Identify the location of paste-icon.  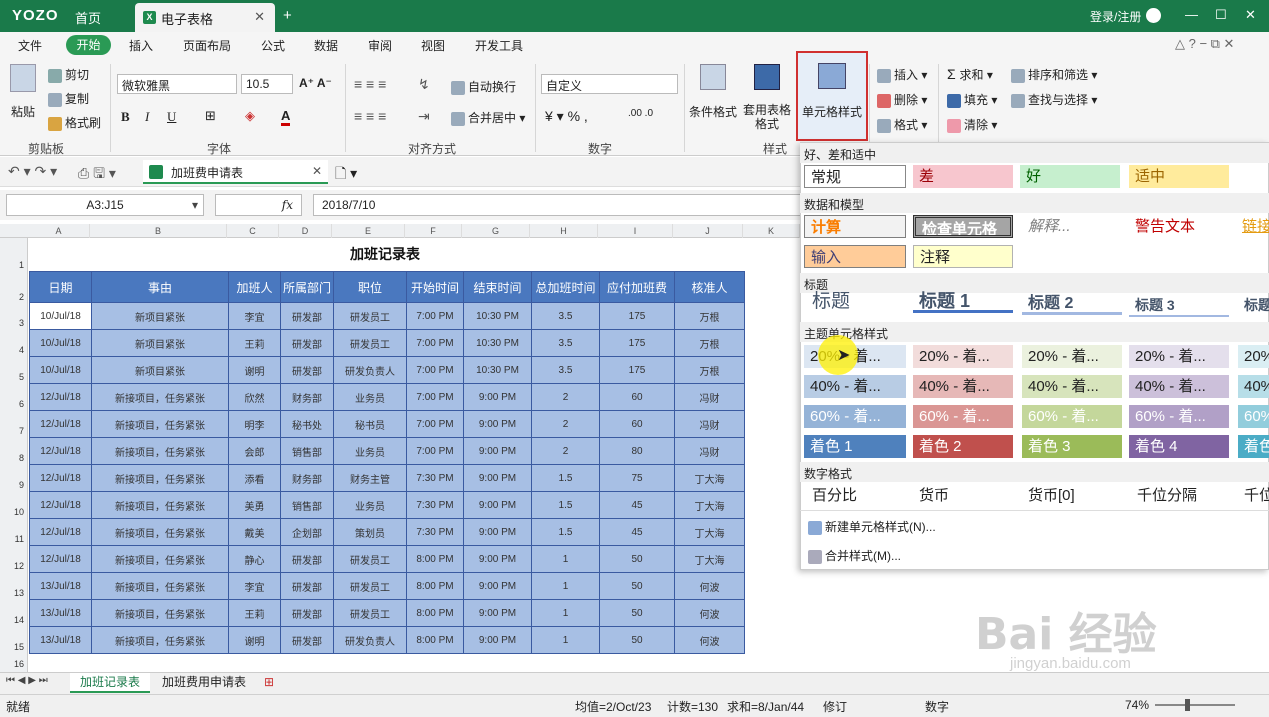
(23, 78).